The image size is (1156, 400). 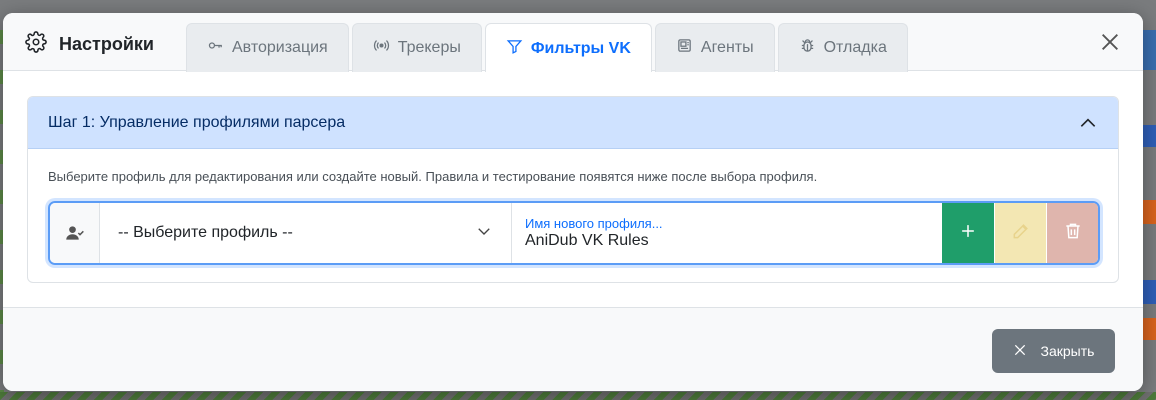 What do you see at coordinates (580, 48) in the screenshot?
I see `tab-label: Фильтры VK` at bounding box center [580, 48].